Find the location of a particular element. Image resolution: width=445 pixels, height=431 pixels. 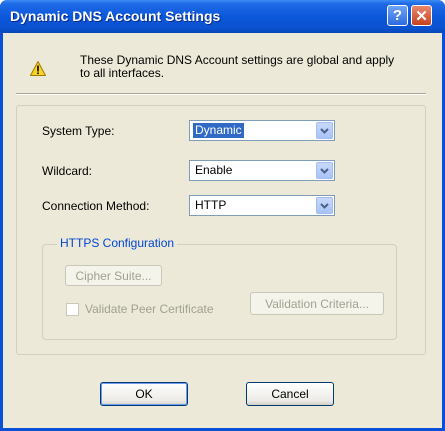

help-icon: ? is located at coordinates (397, 15).